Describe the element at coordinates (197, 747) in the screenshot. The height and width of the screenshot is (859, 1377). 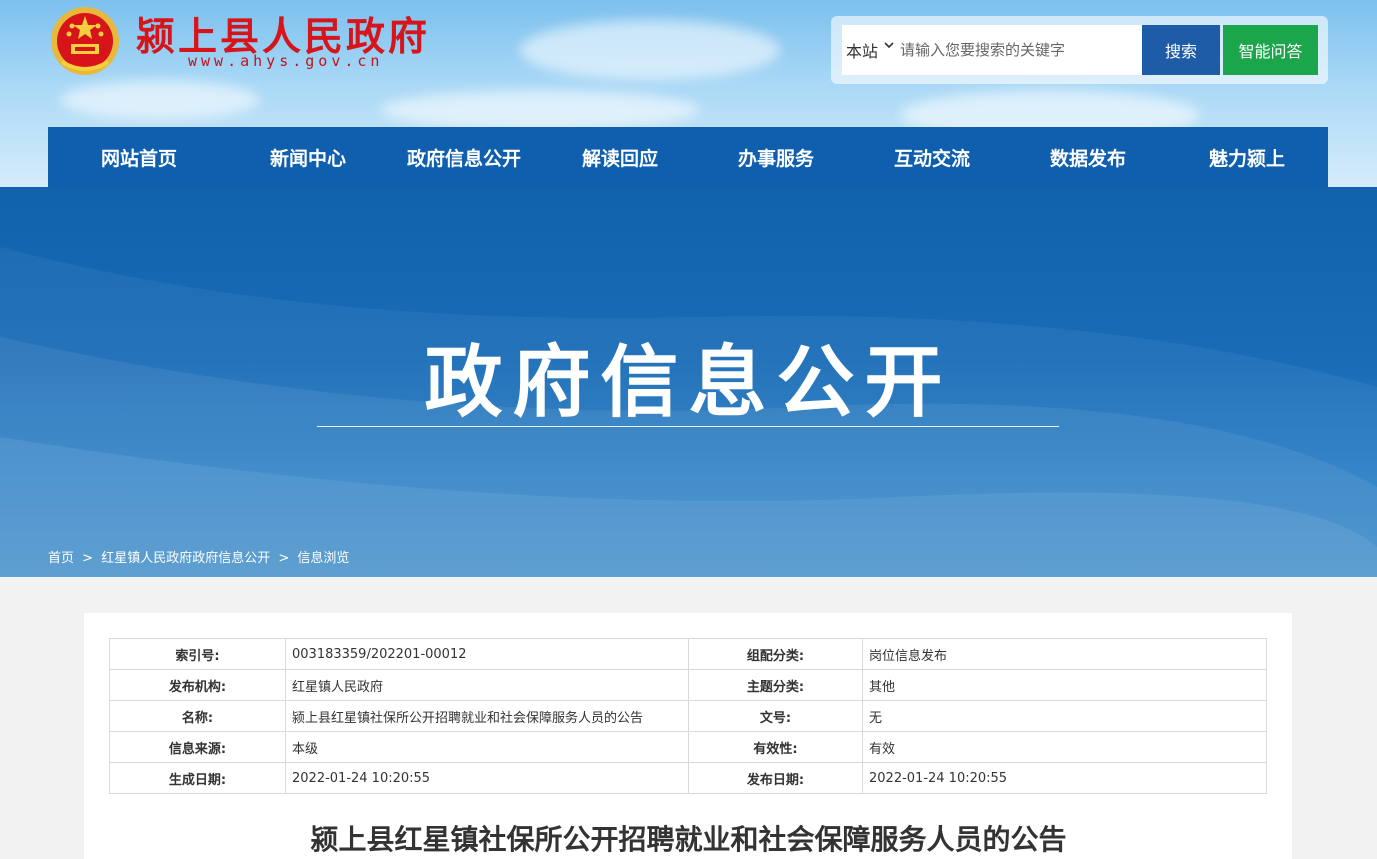
I see `meta-label: 信息来源:` at that location.